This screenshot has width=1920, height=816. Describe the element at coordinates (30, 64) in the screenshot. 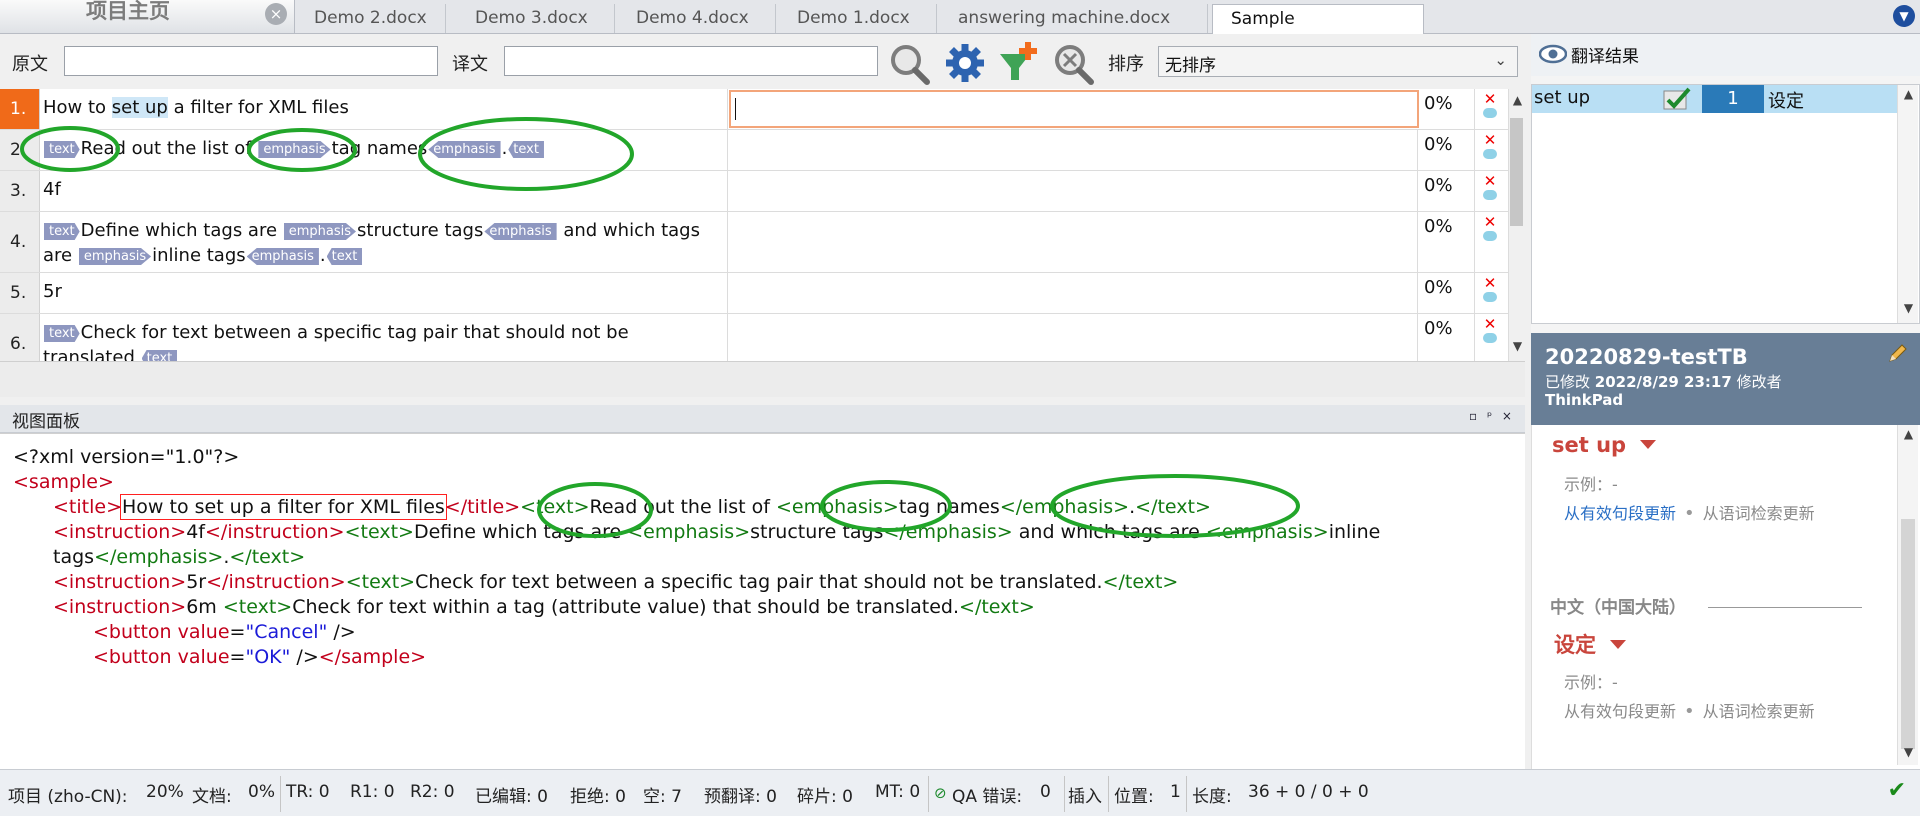

I see `source-filter-label: 原文` at that location.